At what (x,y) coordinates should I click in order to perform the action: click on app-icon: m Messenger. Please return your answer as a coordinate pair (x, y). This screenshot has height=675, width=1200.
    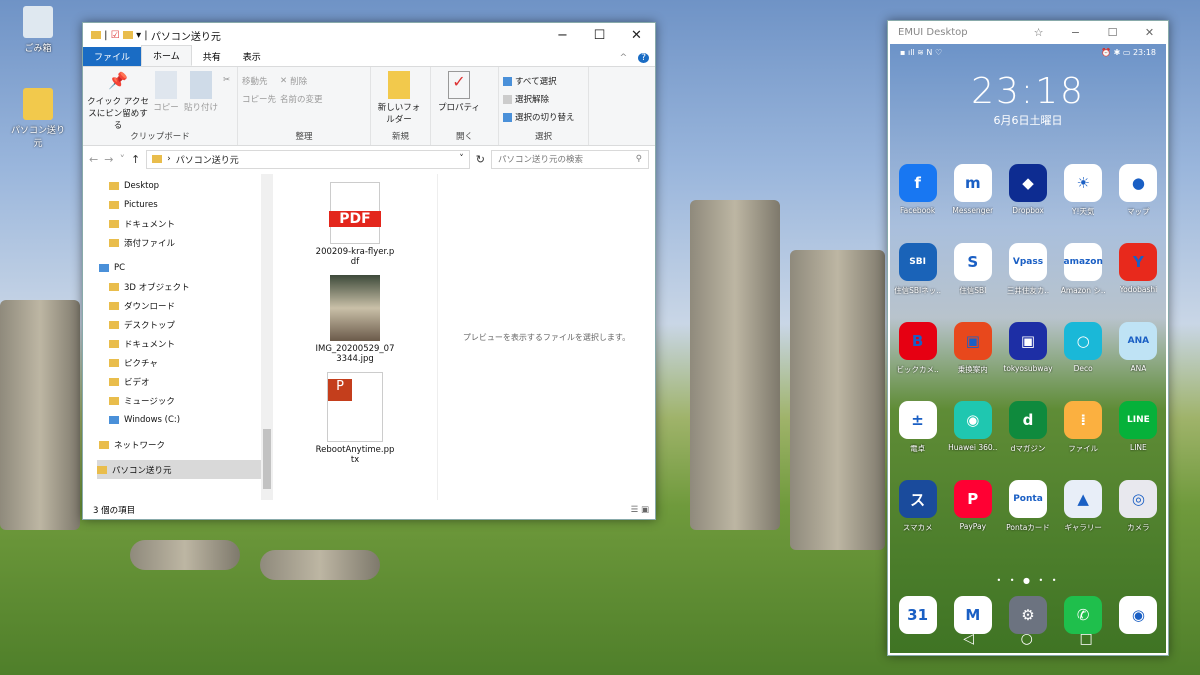
    Looking at the image, I should click on (972, 203).